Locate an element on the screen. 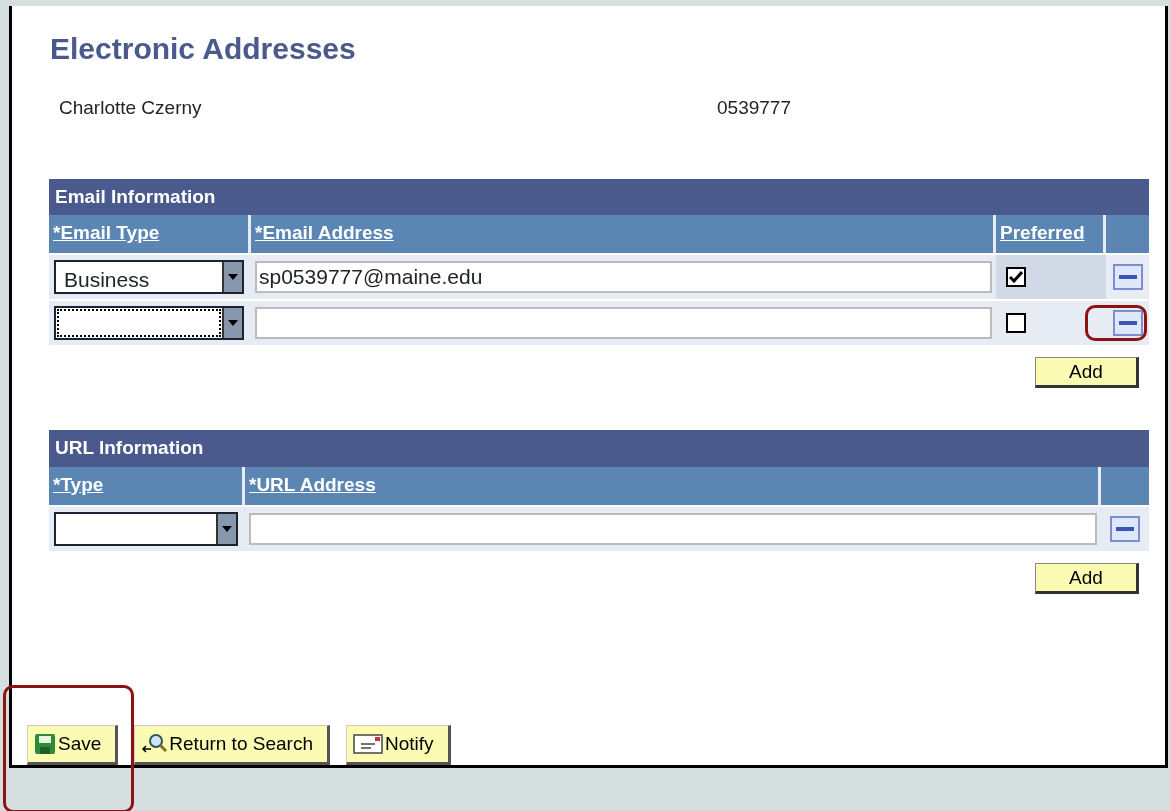  person-id: 0539777 is located at coordinates (754, 108).